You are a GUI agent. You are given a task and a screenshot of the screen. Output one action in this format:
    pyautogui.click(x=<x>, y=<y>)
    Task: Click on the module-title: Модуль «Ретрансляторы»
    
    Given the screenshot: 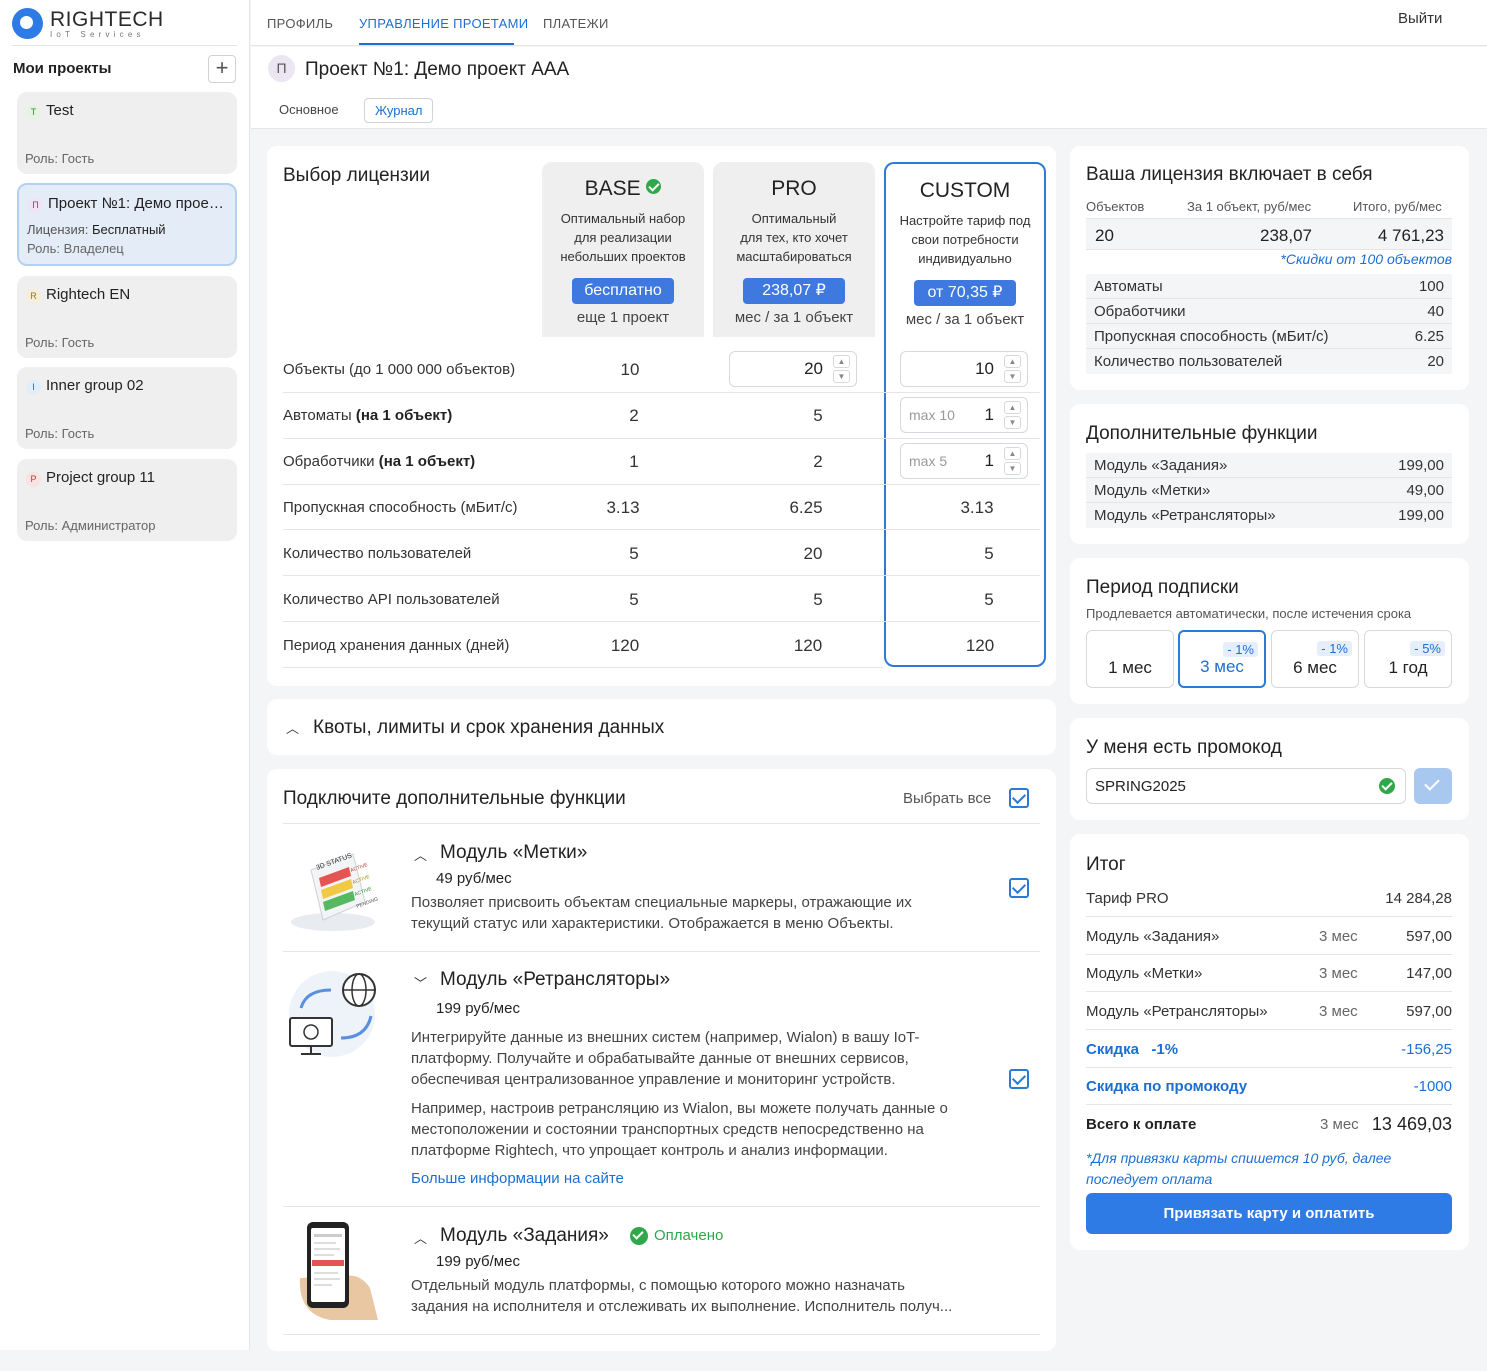 What is the action you would take?
    pyautogui.click(x=555, y=979)
    